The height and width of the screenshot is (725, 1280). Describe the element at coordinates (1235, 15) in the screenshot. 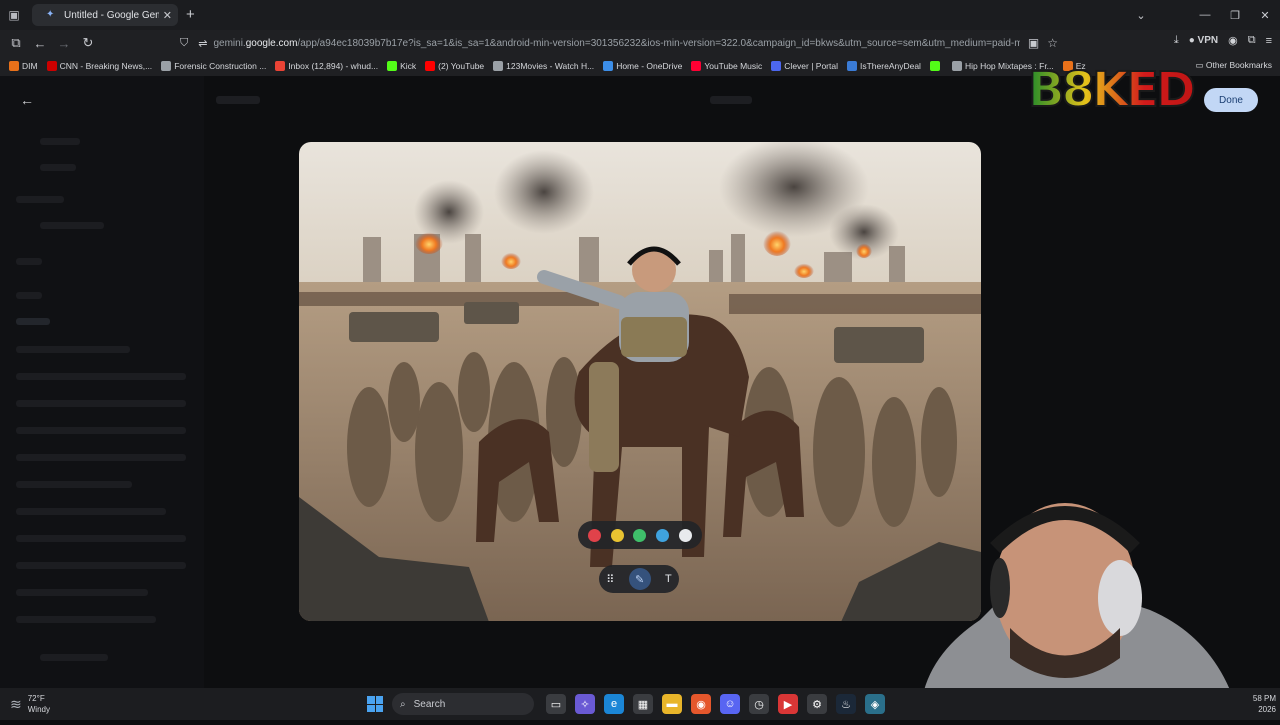

I see `restore-icon: ❐` at that location.